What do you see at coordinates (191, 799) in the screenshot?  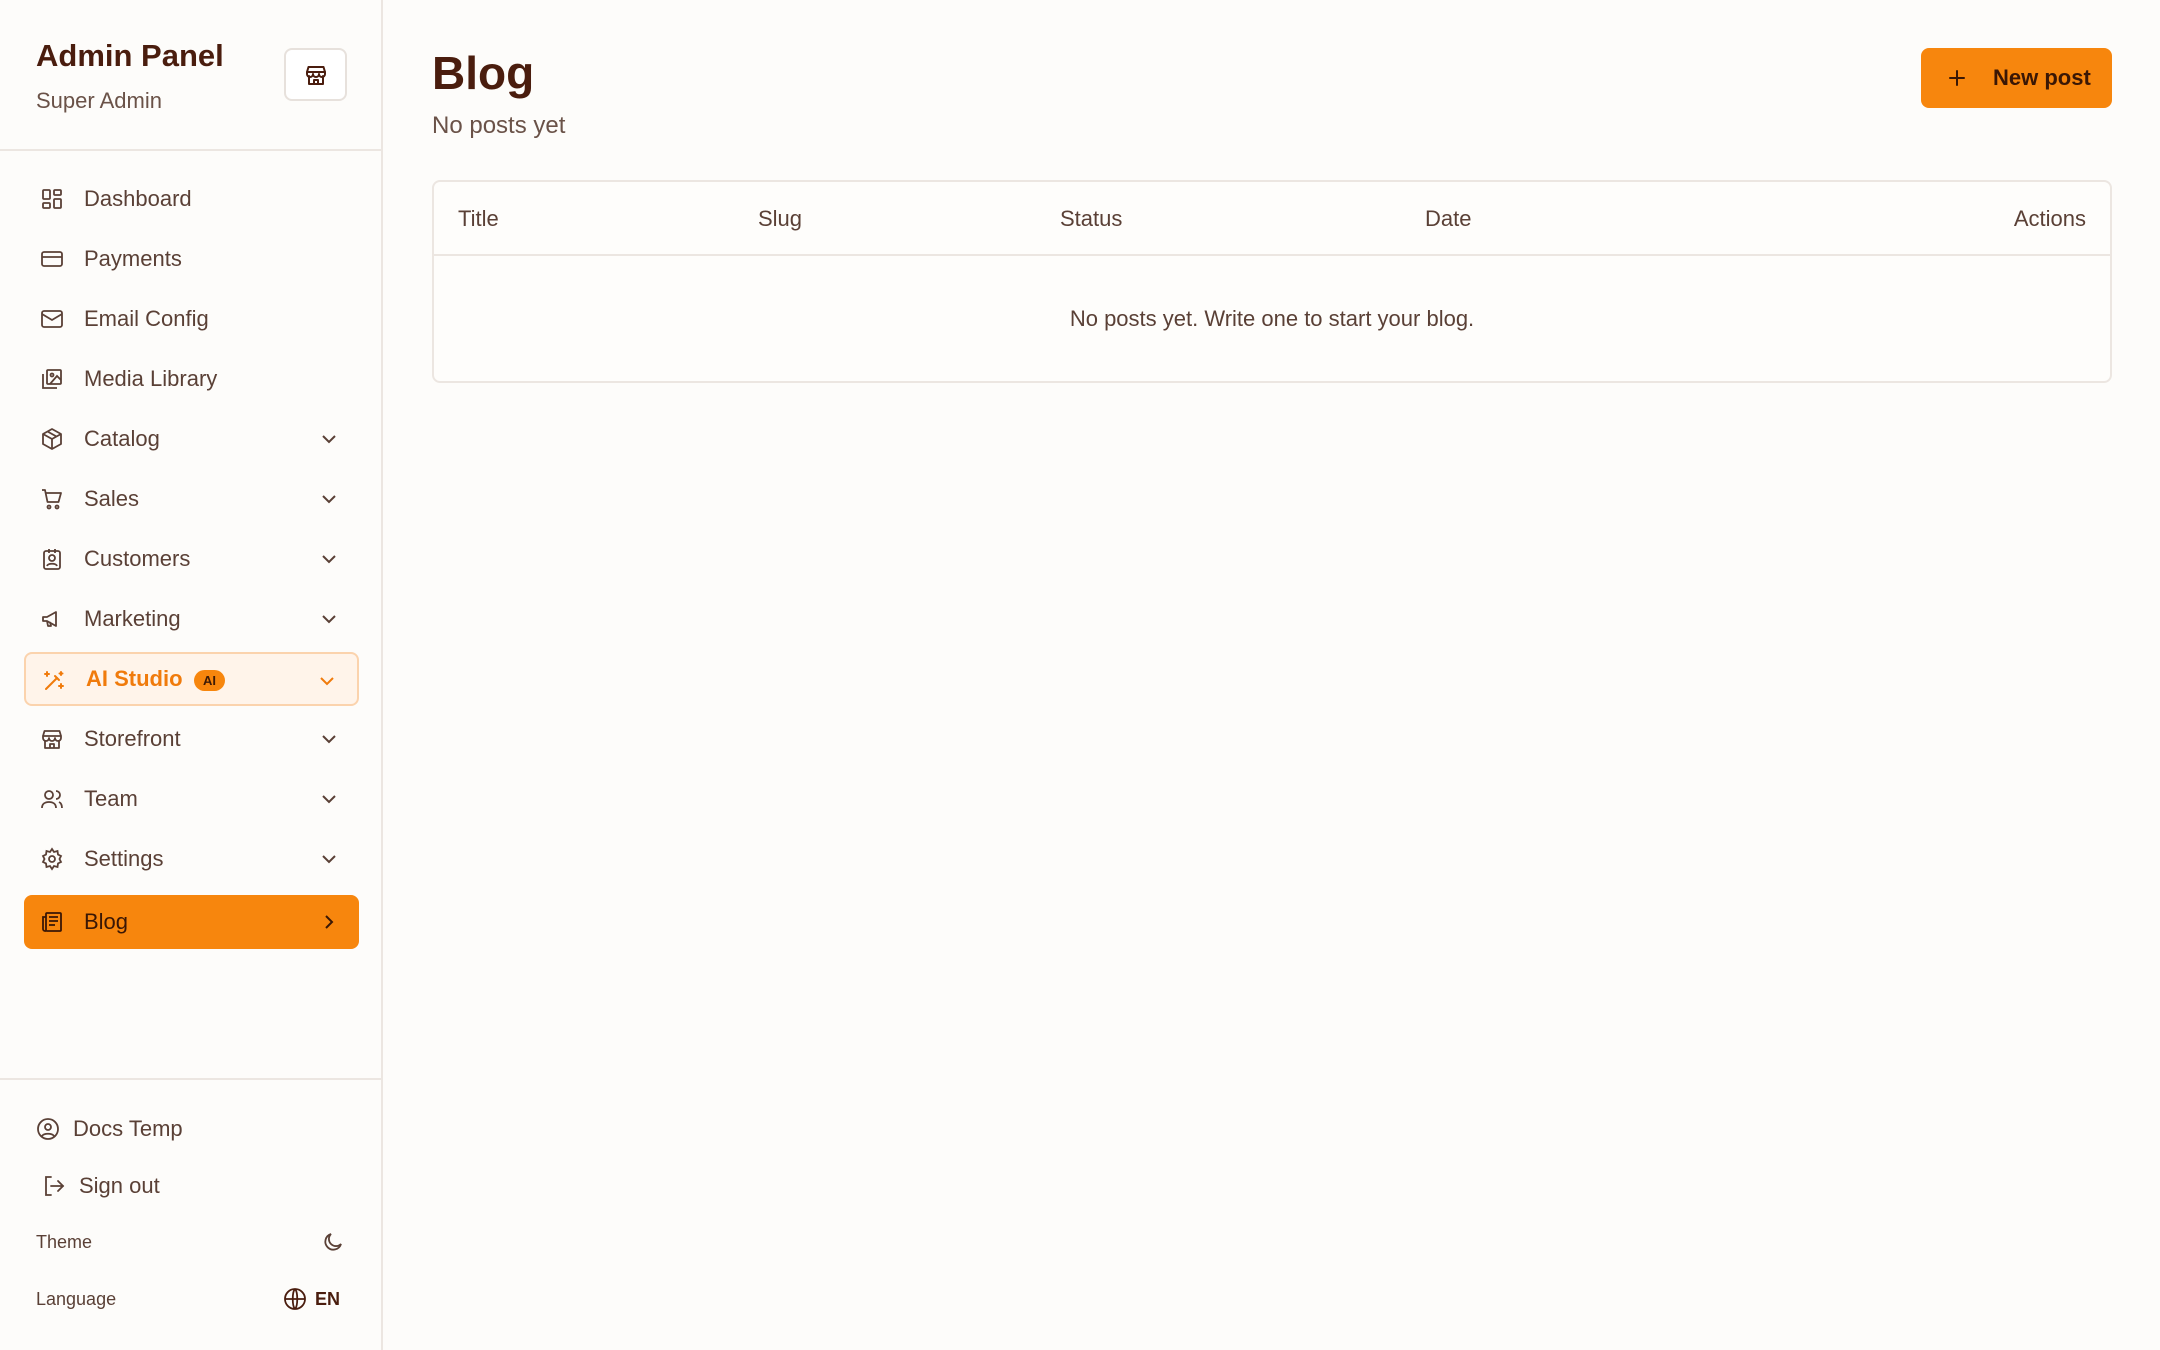 I see `sidebar-item-team: Team` at bounding box center [191, 799].